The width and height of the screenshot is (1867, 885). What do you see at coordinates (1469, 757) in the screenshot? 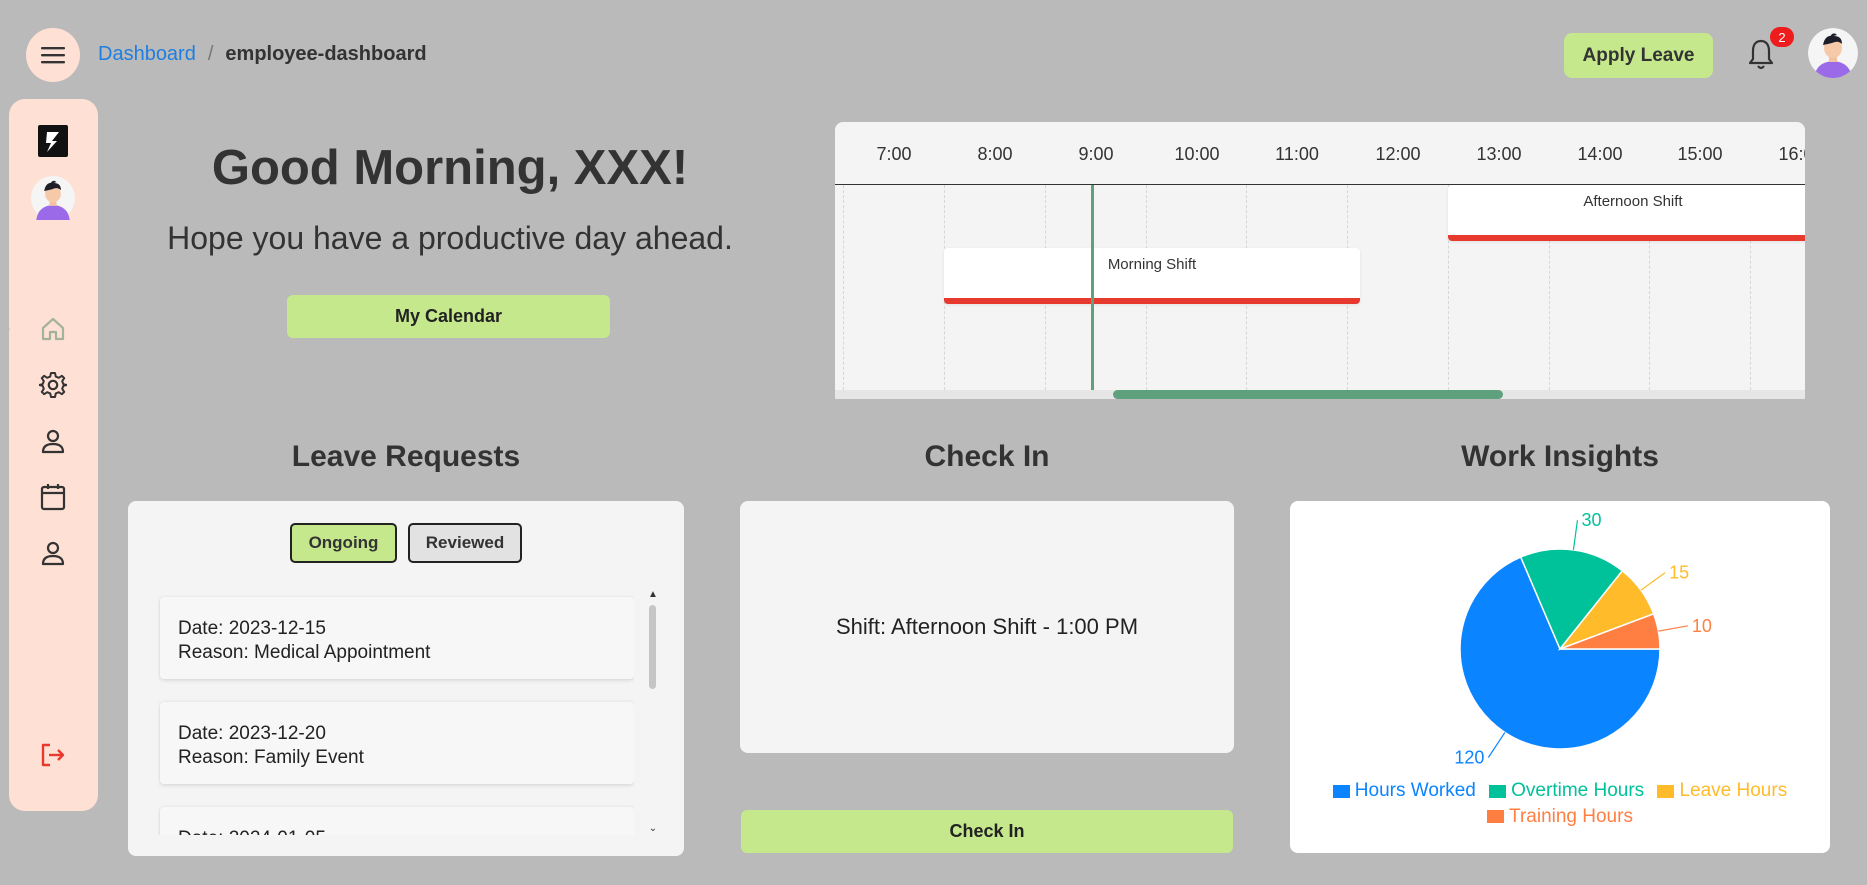
I see `pie-value-label: 120` at bounding box center [1469, 757].